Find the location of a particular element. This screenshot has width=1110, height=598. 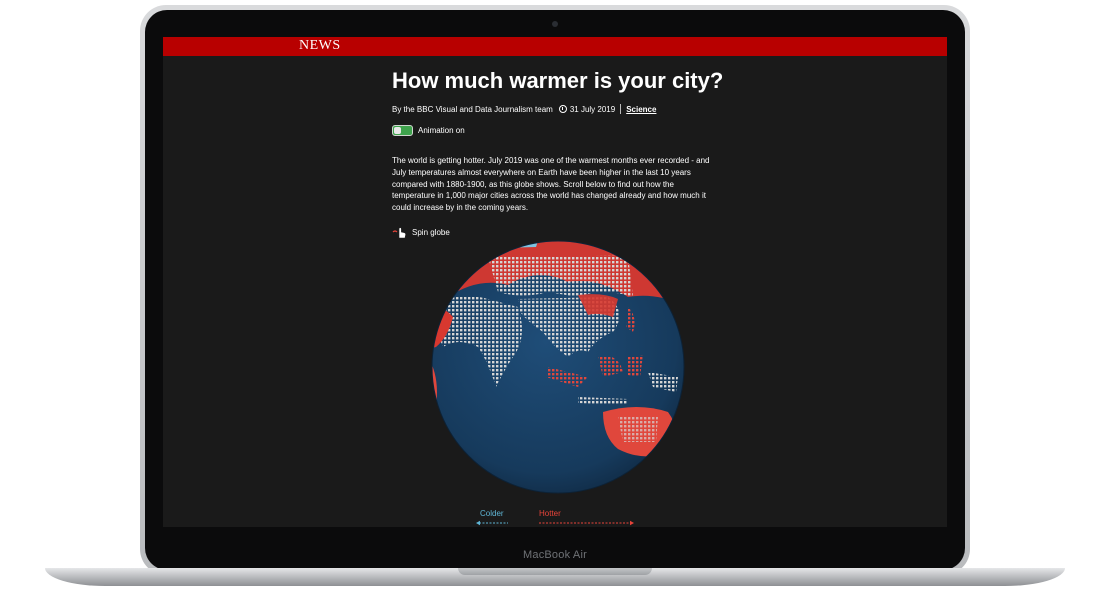

globe-graphic is located at coordinates (558, 367).